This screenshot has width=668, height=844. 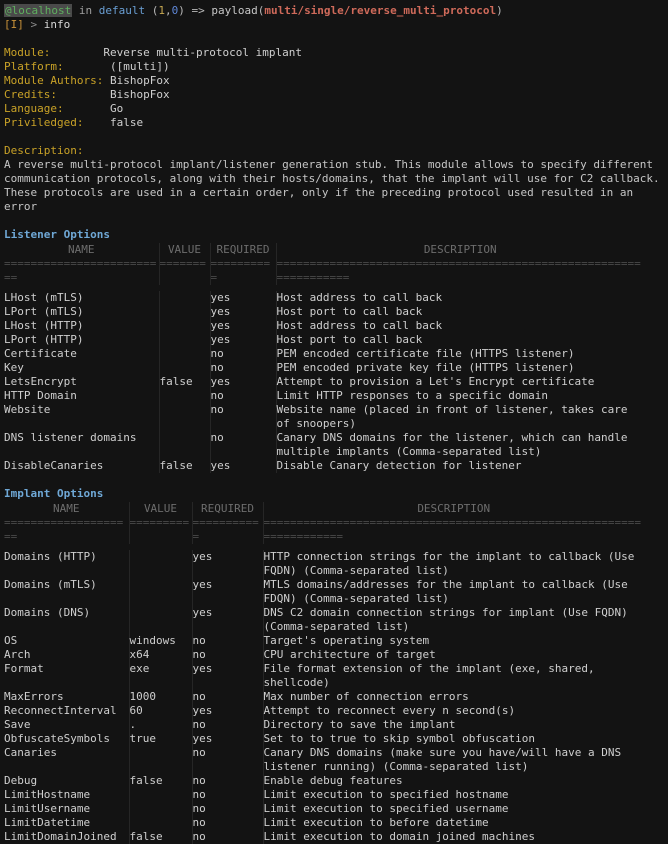 I want to click on table-row: LHost (HTTP) yes Host address to call back, so click(x=324, y=326).